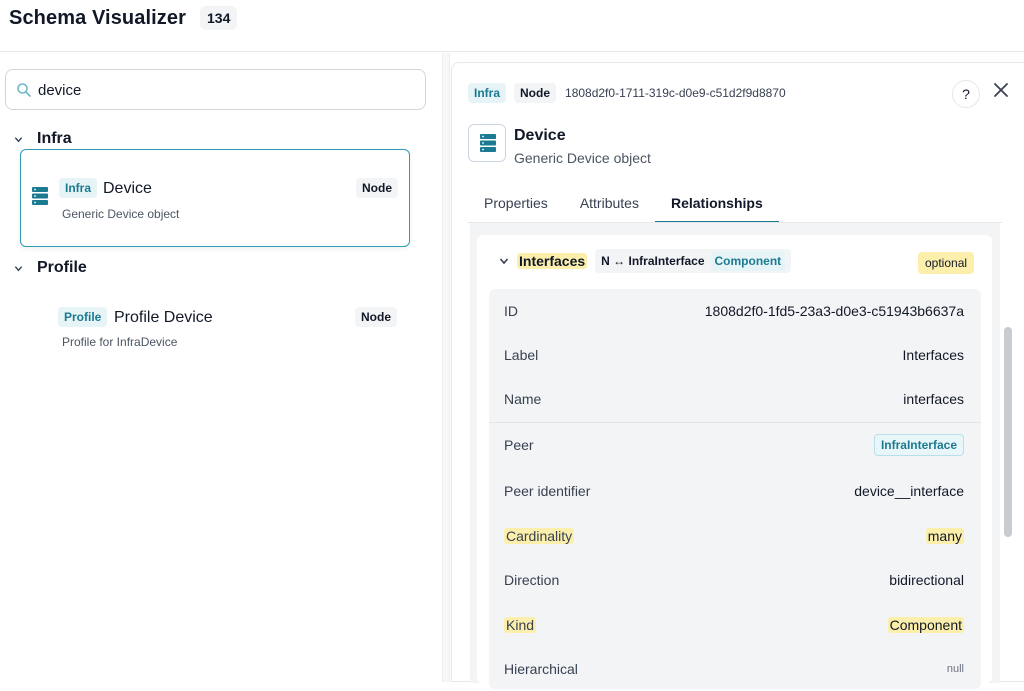 This screenshot has height=691, width=1024. Describe the element at coordinates (582, 158) in the screenshot. I see `detail-description: Generic Device object` at that location.